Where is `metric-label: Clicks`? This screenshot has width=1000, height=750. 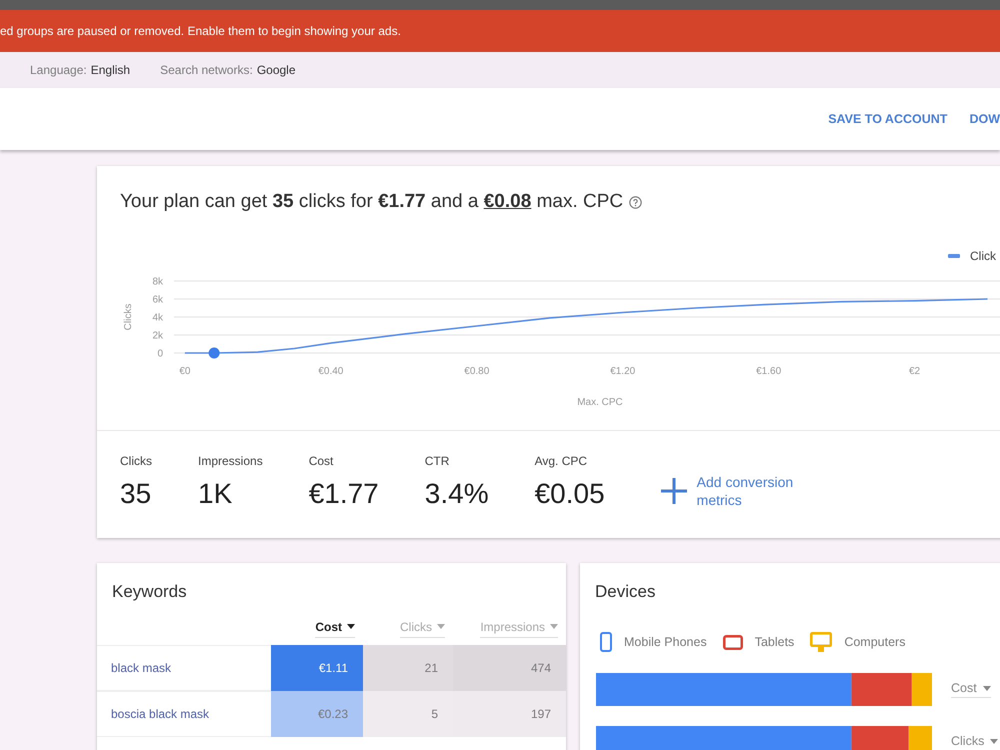 metric-label: Clicks is located at coordinates (136, 461).